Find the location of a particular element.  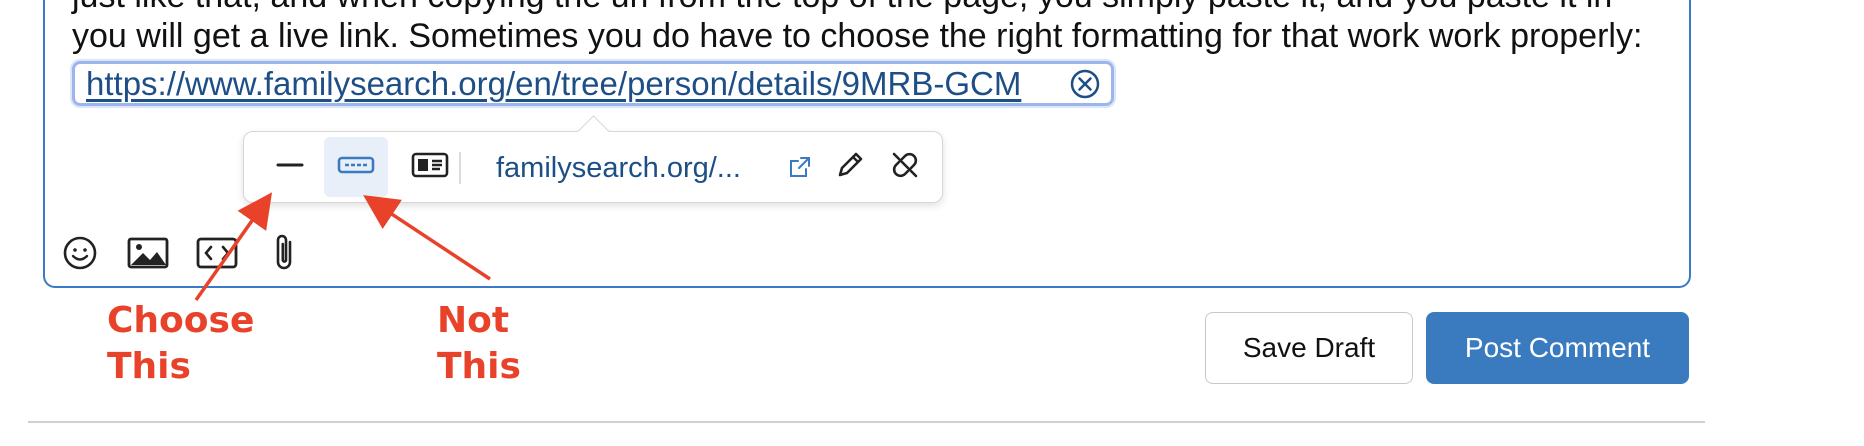

section-divider is located at coordinates (866, 422).